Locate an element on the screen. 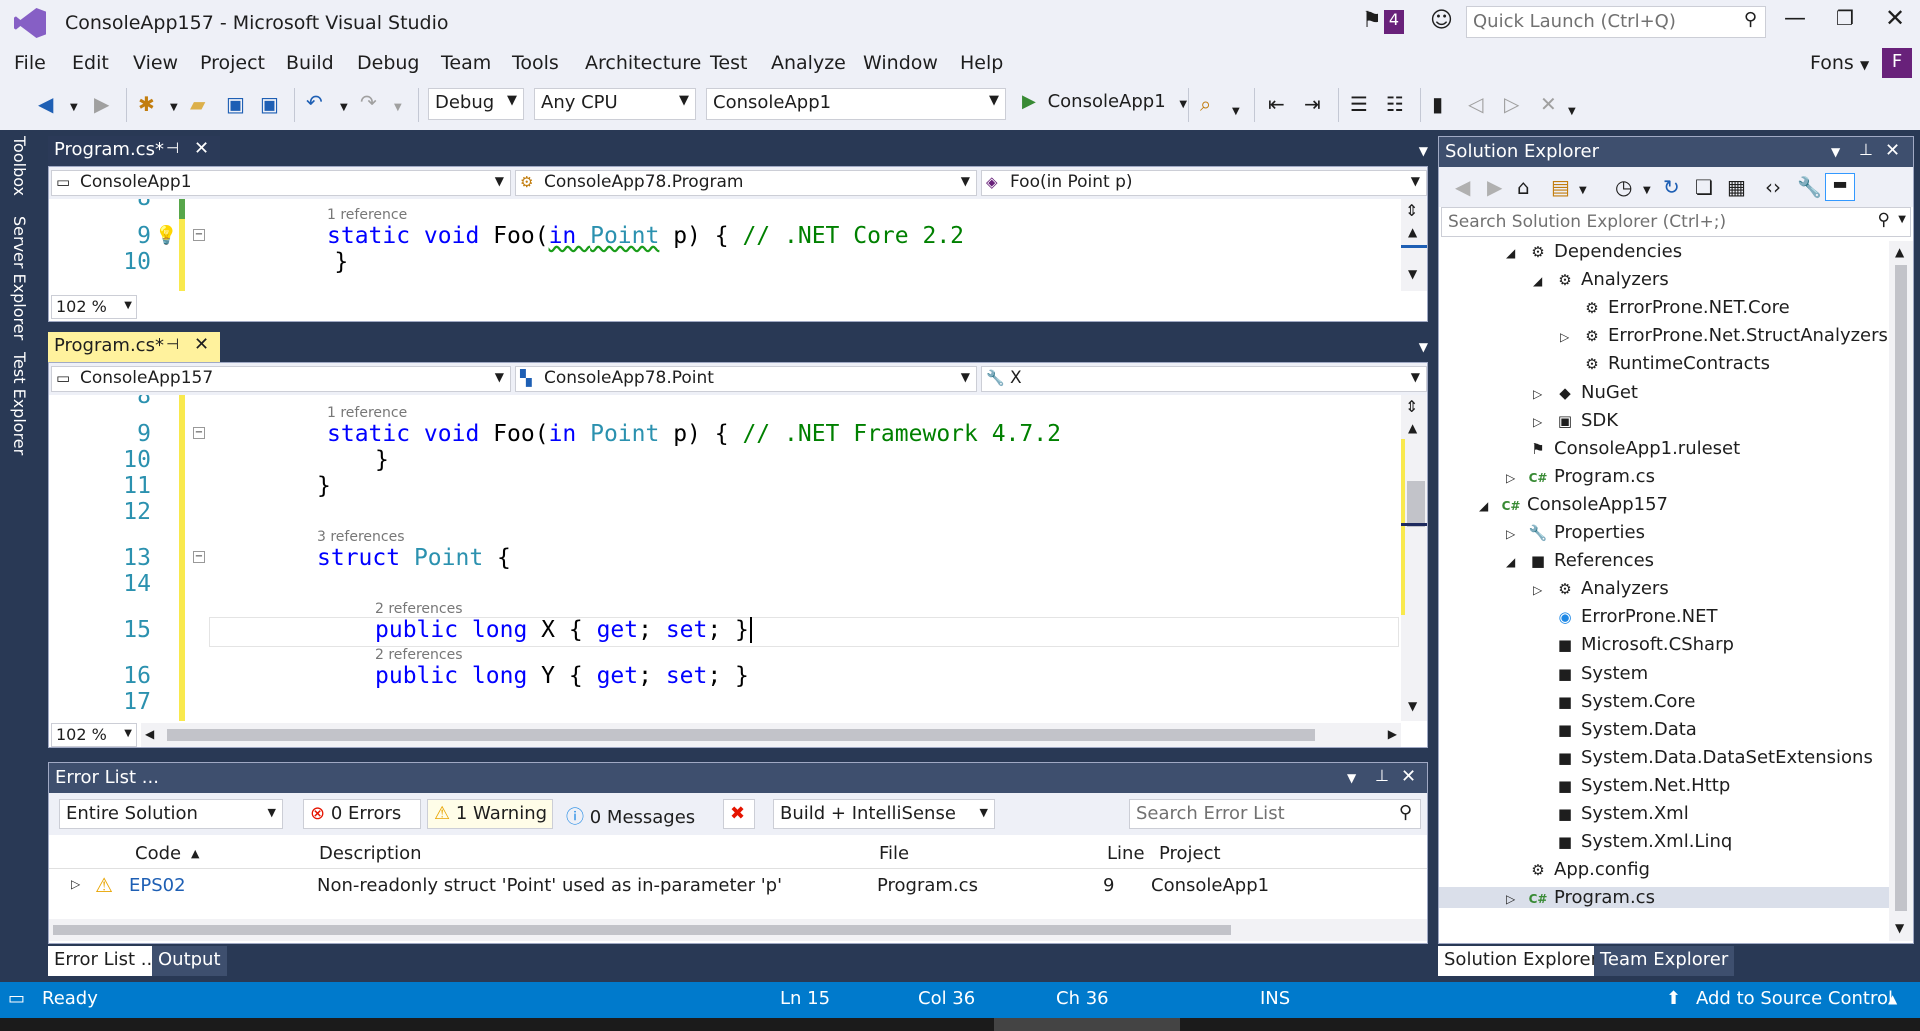 This screenshot has height=1031, width=1920. lightbulb-icon: 💡 is located at coordinates (166, 235).